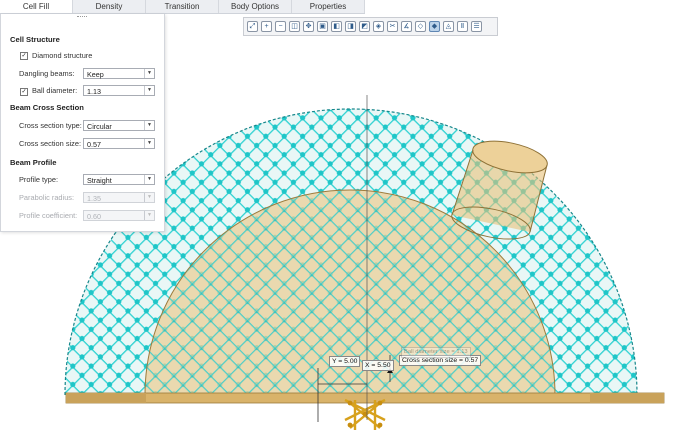  Describe the element at coordinates (119, 73) in the screenshot. I see `dangling-beams-select: Keep ▼` at that location.